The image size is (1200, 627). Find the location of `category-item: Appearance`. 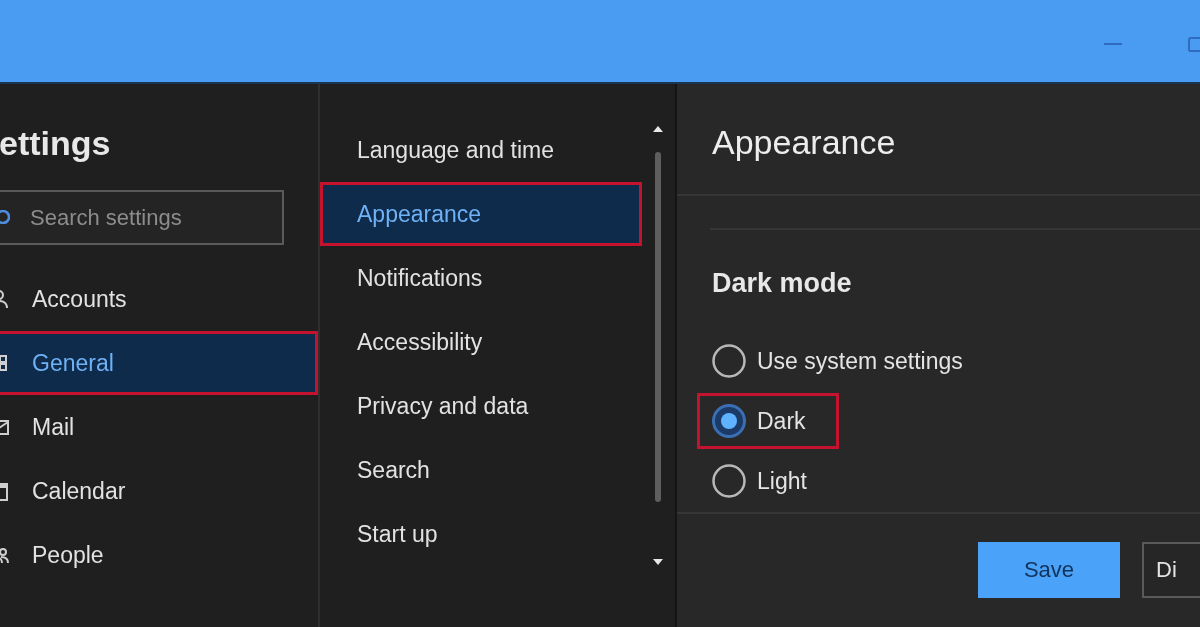

category-item: Appearance is located at coordinates (481, 214).